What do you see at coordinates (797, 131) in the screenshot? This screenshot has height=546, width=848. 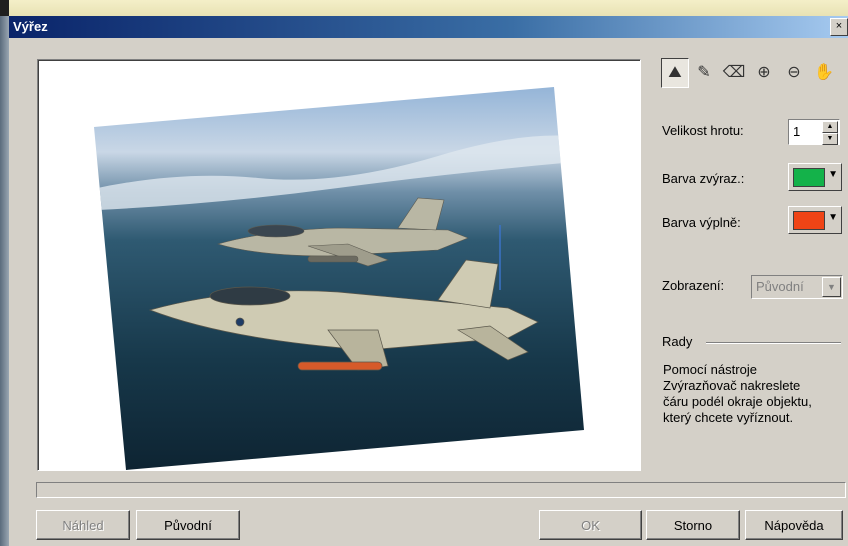 I see `brush-size-value: 1` at bounding box center [797, 131].